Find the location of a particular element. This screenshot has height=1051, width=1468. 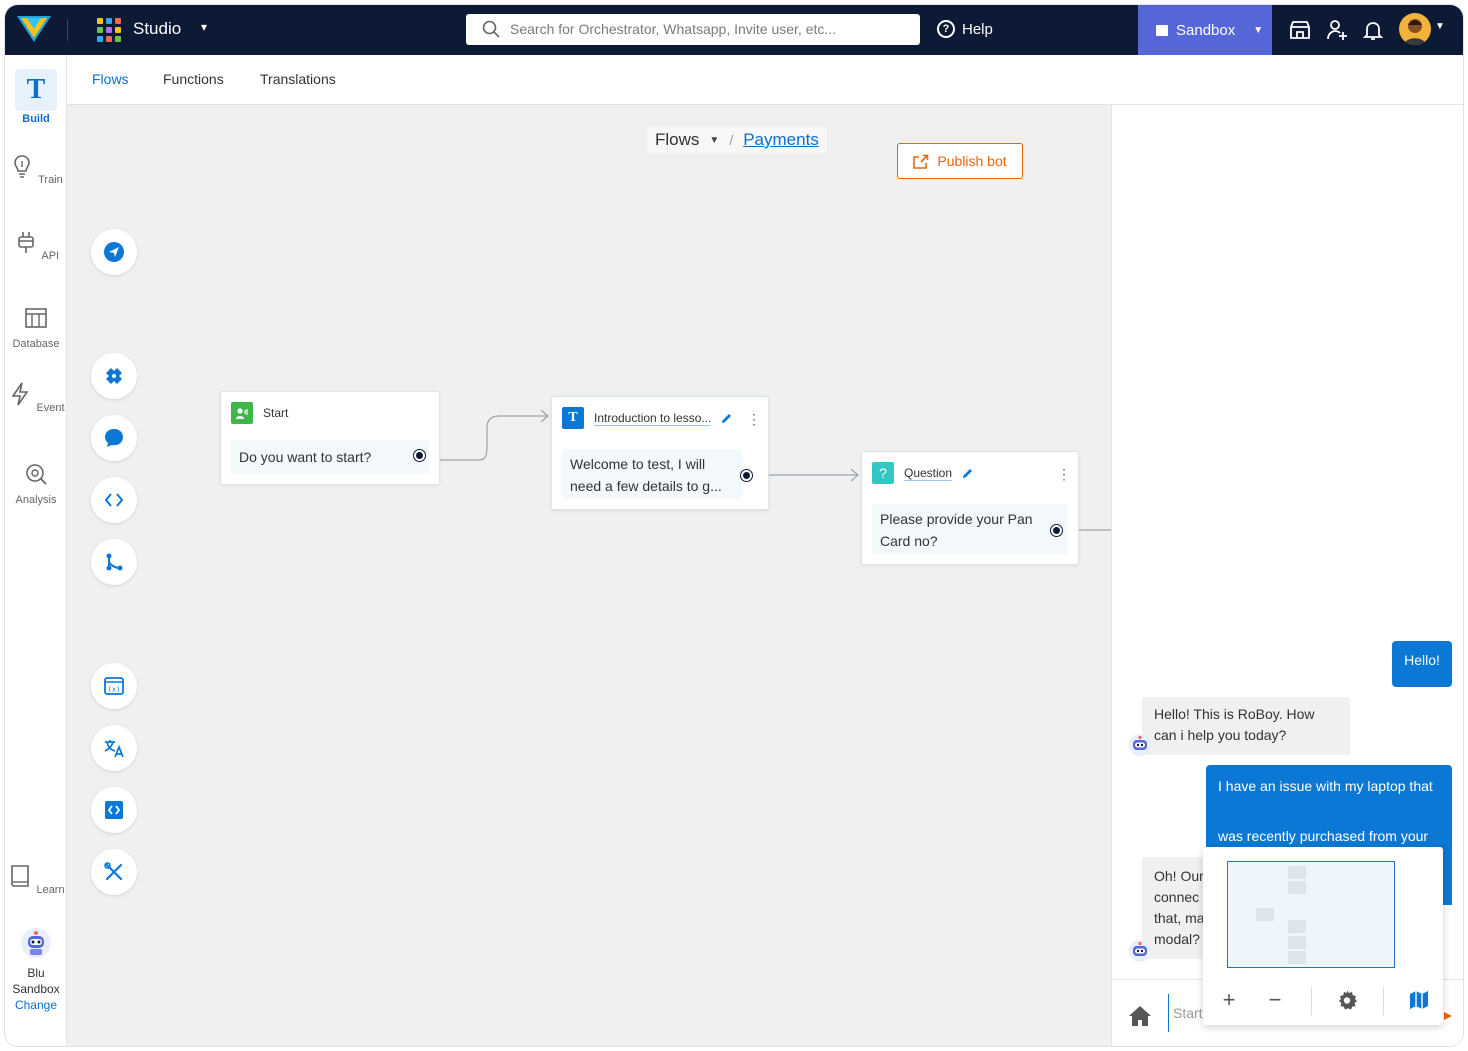

tool-settings is located at coordinates (114, 872).